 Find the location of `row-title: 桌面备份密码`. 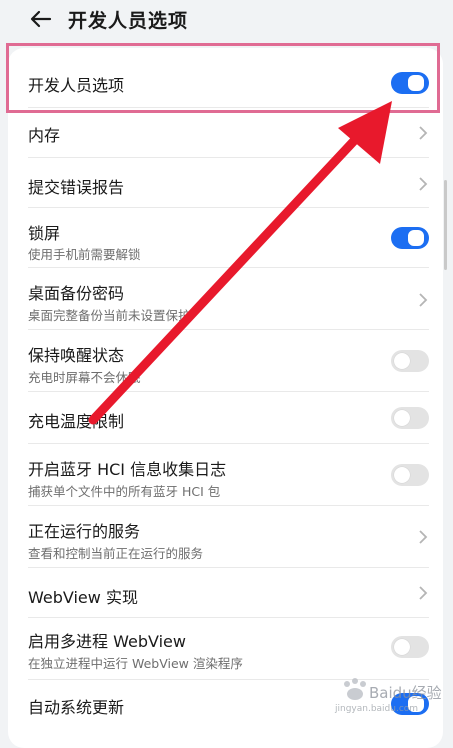

row-title: 桌面备份密码 is located at coordinates (76, 293).